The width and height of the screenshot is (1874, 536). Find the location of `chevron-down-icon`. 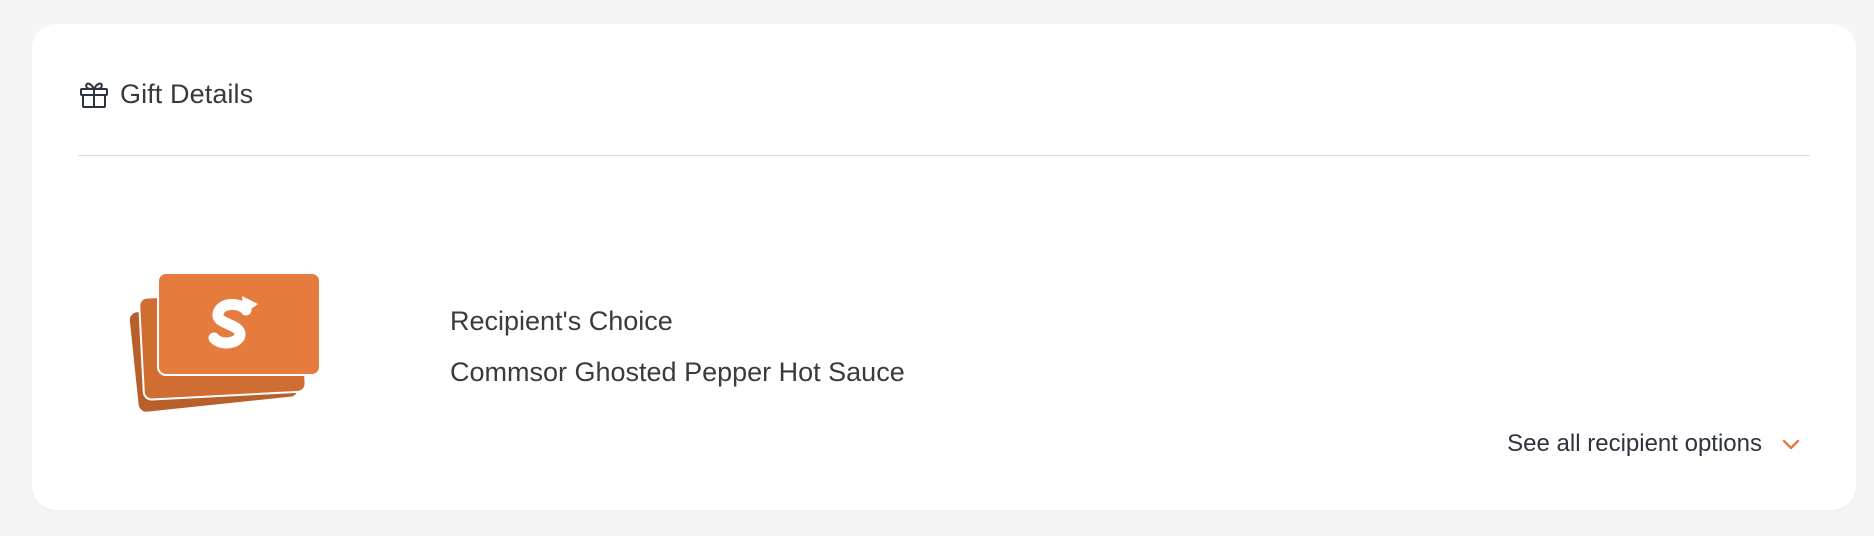

chevron-down-icon is located at coordinates (1791, 444).